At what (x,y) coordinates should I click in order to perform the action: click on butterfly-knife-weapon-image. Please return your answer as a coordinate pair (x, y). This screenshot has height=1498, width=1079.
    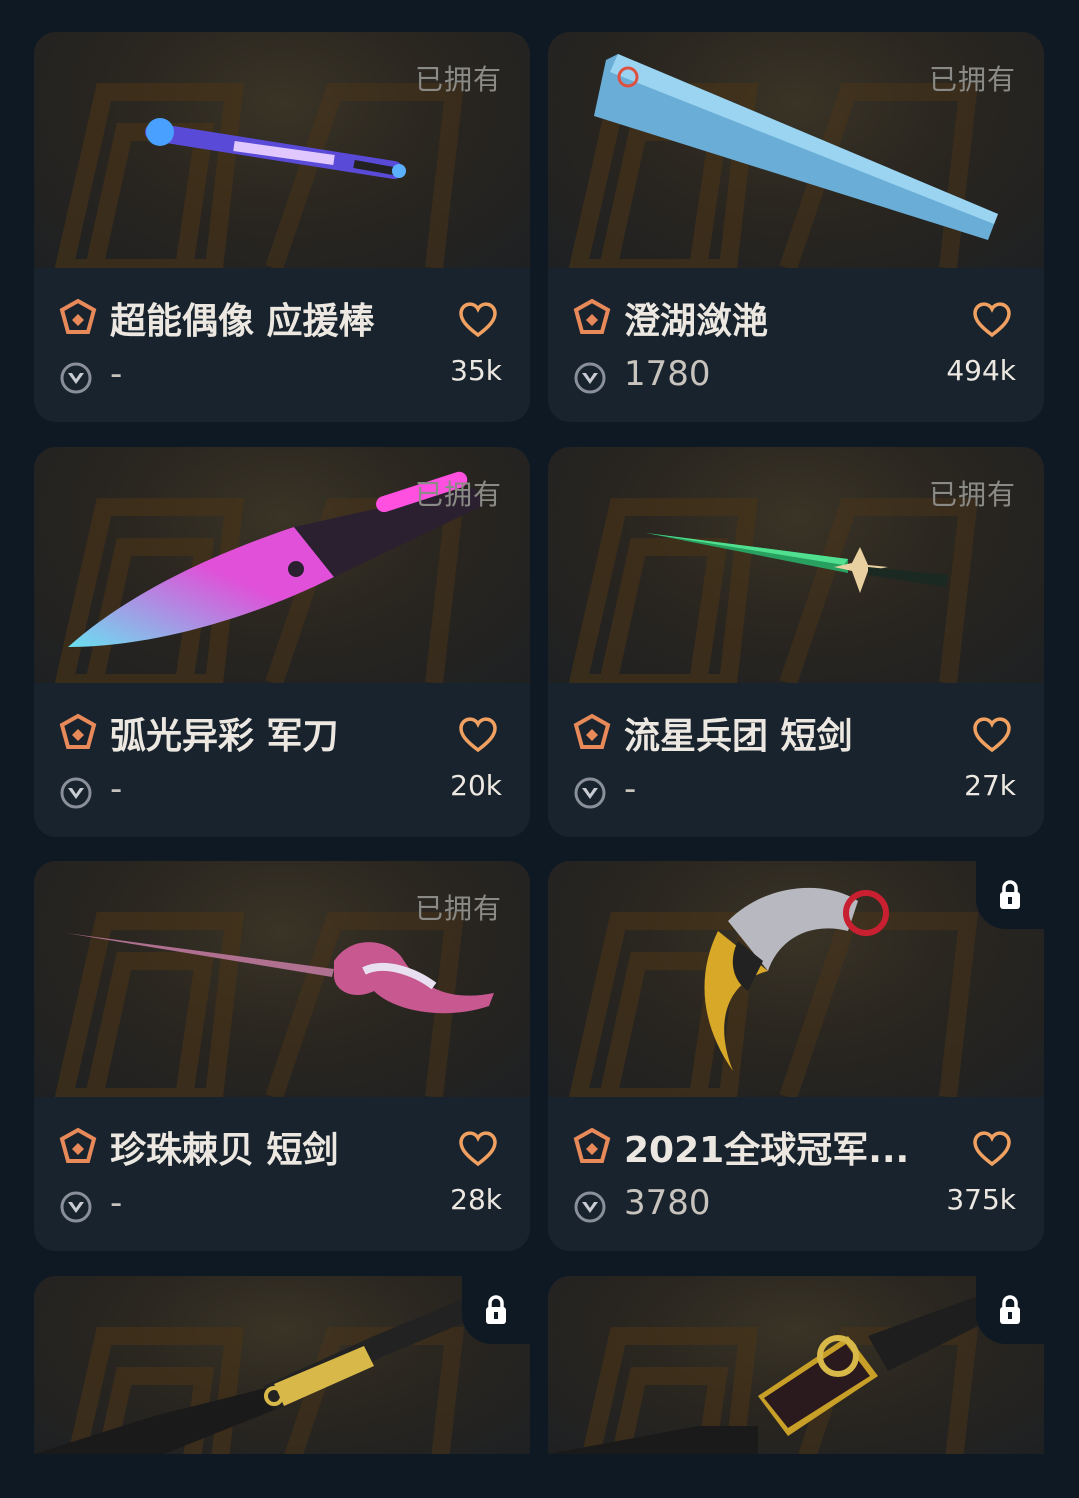
    Looking at the image, I should click on (269, 1370).